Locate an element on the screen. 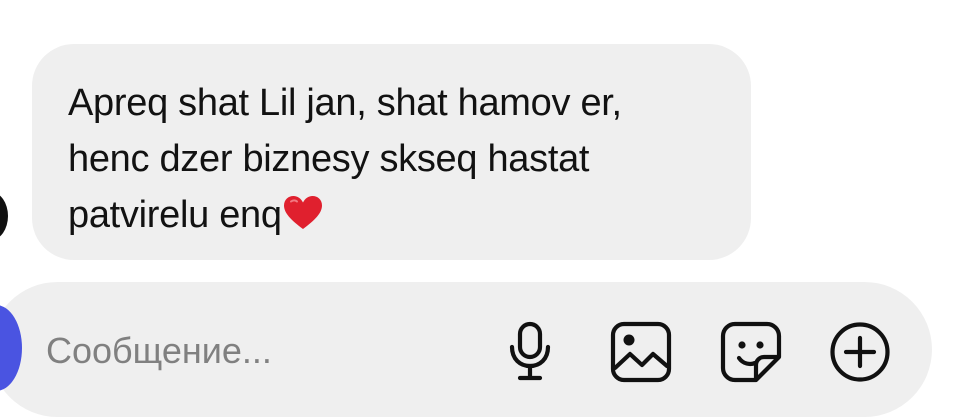 The image size is (957, 419). message-line-2: henc dzer biznesy skseq hastat is located at coordinates (329, 159).